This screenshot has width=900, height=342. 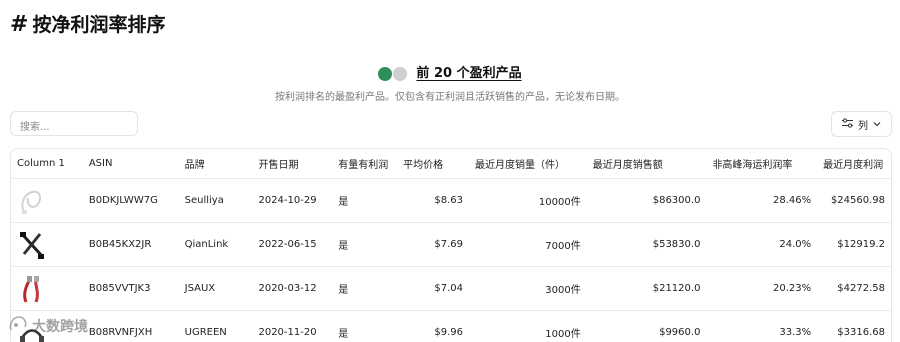 I want to click on price-cell: $8.63, so click(x=448, y=200).